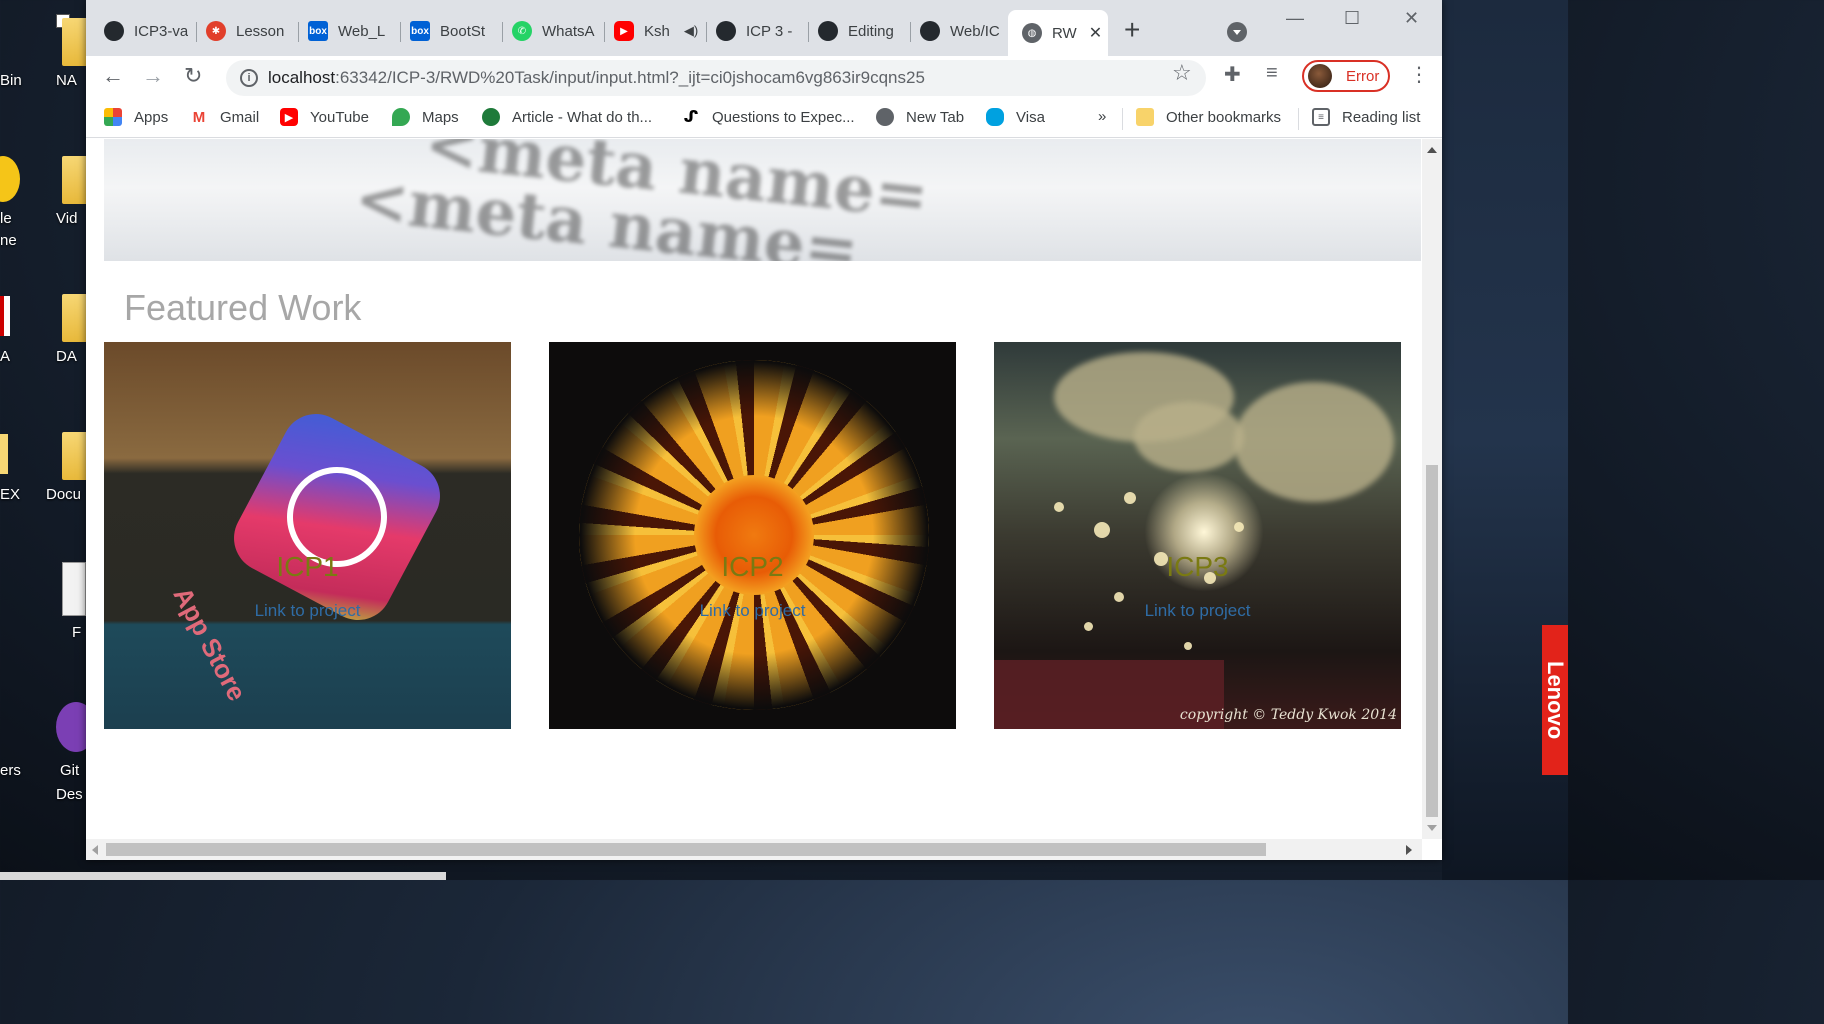 Image resolution: width=1824 pixels, height=1024 pixels. What do you see at coordinates (1295, 18) in the screenshot?
I see `minimize-button: —` at bounding box center [1295, 18].